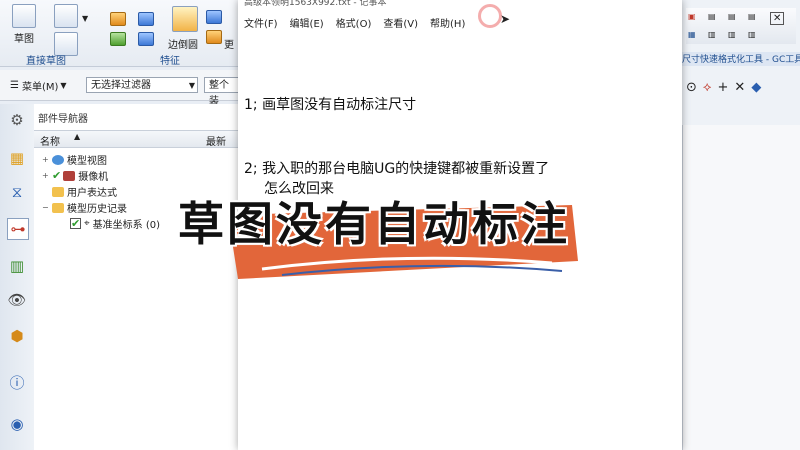  What do you see at coordinates (777, 18) in the screenshot?
I see `close-icon: ✕` at bounding box center [777, 18].